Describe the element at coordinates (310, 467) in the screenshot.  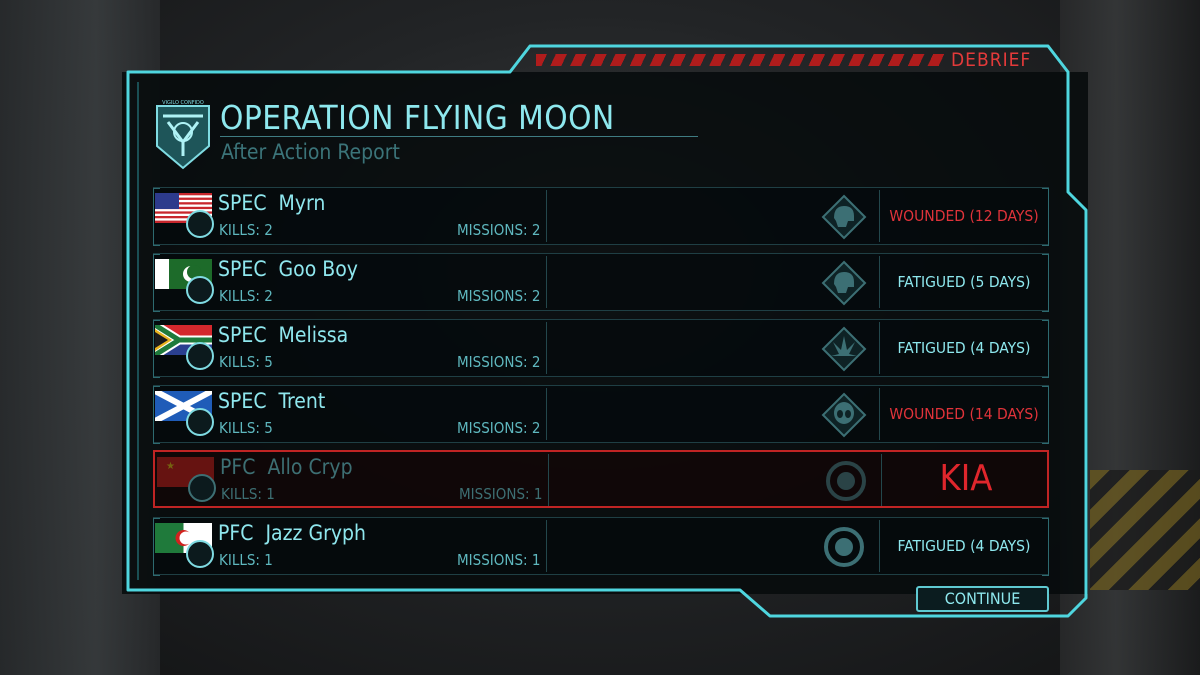
I see `soldier-name-text: Allo Cryp` at that location.